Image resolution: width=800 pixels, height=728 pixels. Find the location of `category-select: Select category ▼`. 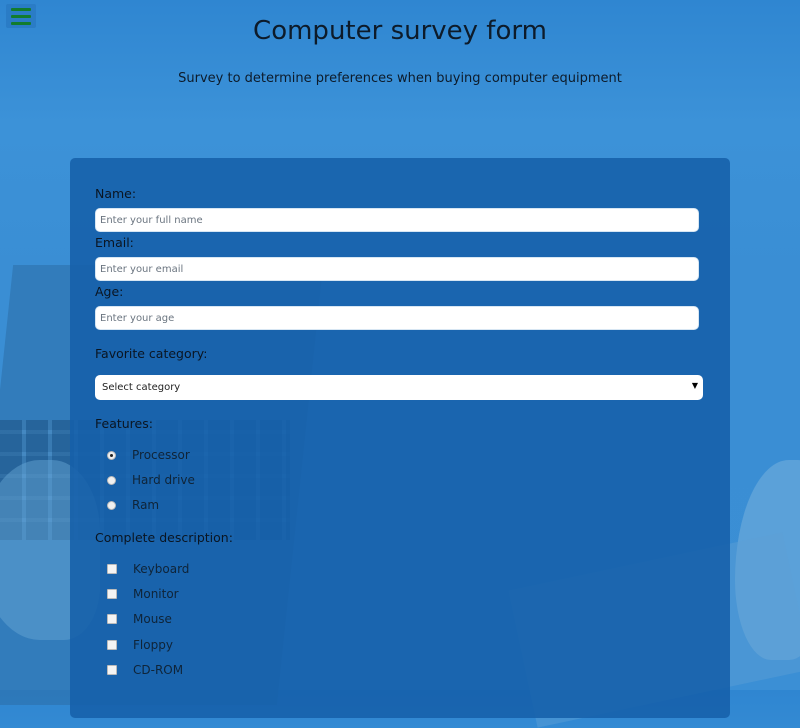

category-select: Select category ▼ is located at coordinates (399, 387).